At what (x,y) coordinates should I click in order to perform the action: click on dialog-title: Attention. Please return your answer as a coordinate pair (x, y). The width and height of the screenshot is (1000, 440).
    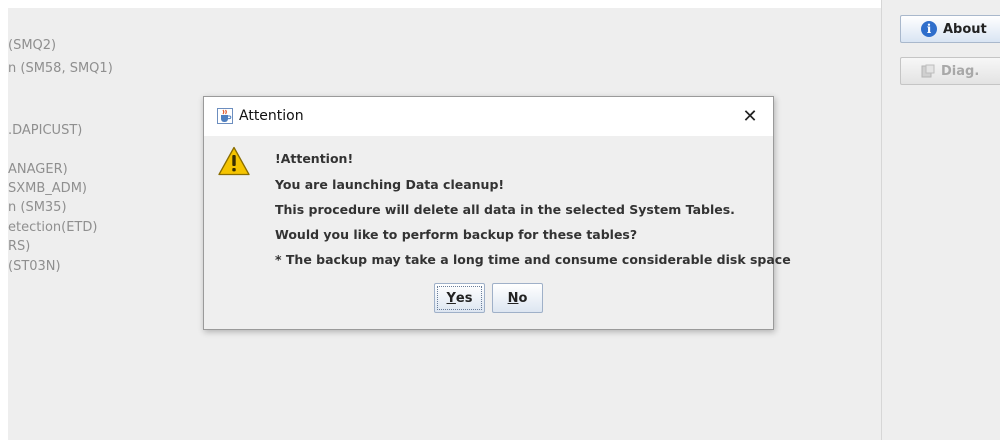
    Looking at the image, I should click on (271, 116).